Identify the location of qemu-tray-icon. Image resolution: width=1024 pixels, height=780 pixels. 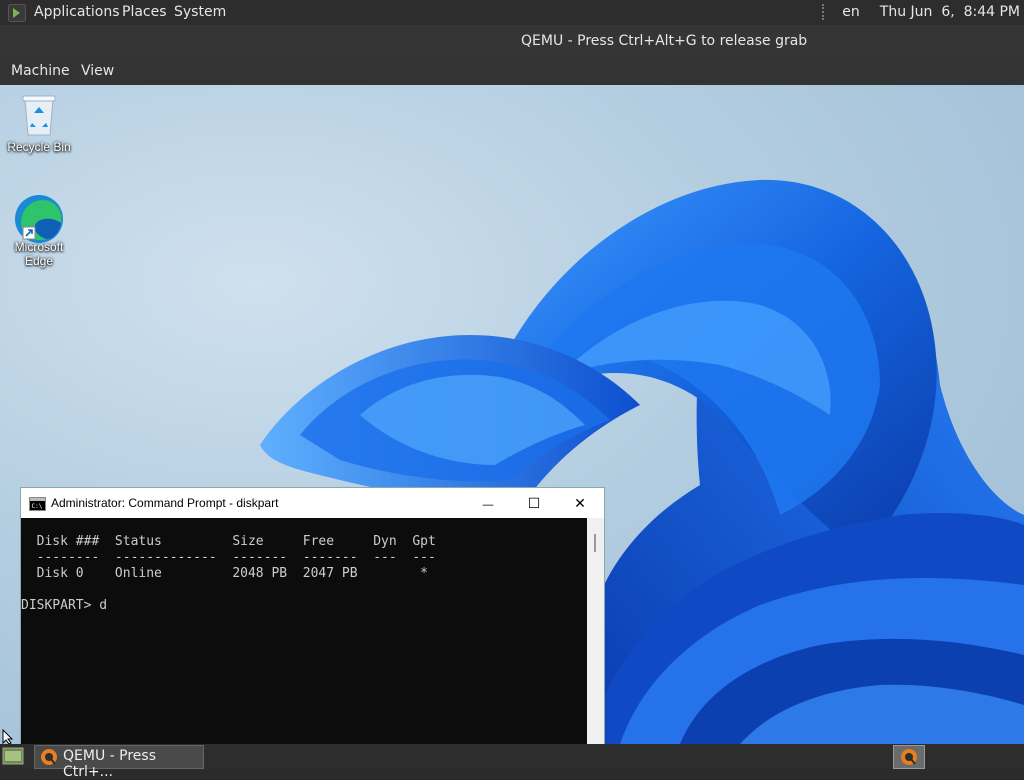
(909, 757).